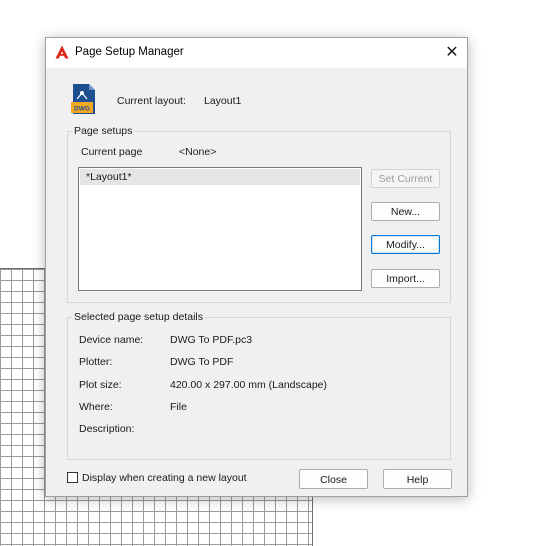  I want to click on help-button: Help, so click(417, 479).